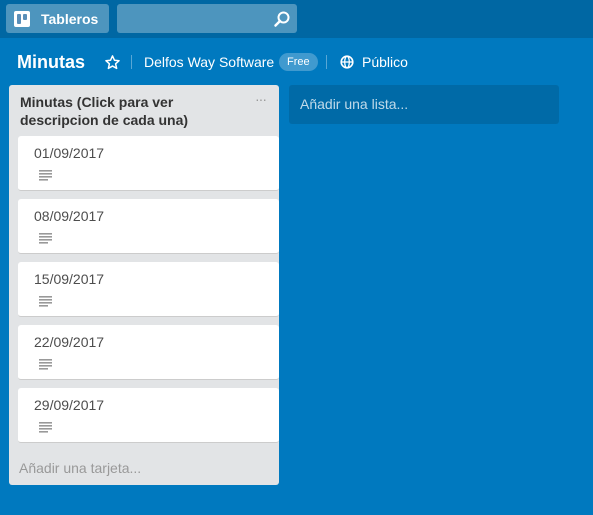 The image size is (593, 515). I want to click on boards-button-label: Tableros, so click(70, 18).